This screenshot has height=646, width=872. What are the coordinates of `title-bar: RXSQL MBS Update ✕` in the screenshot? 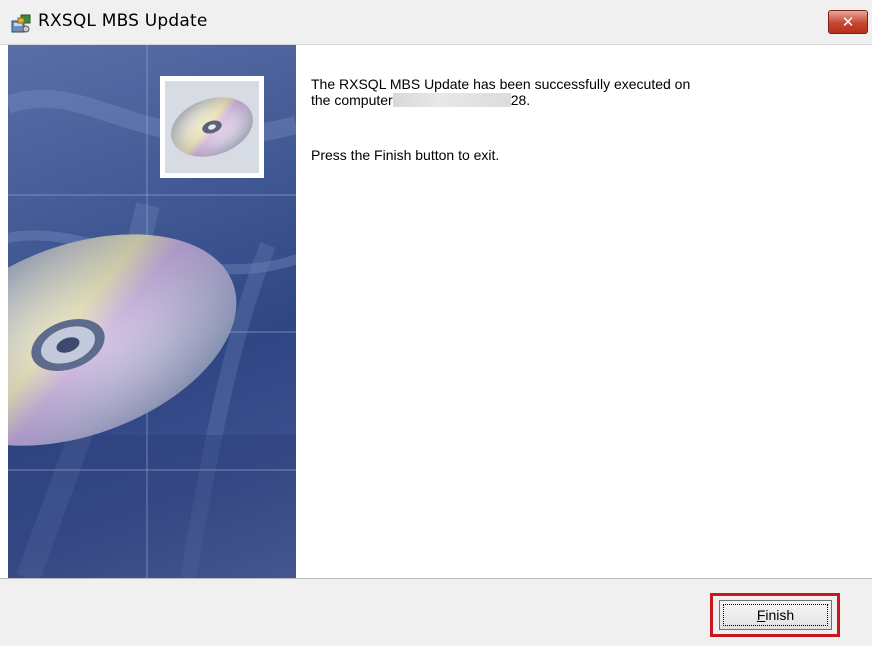 It's located at (436, 22).